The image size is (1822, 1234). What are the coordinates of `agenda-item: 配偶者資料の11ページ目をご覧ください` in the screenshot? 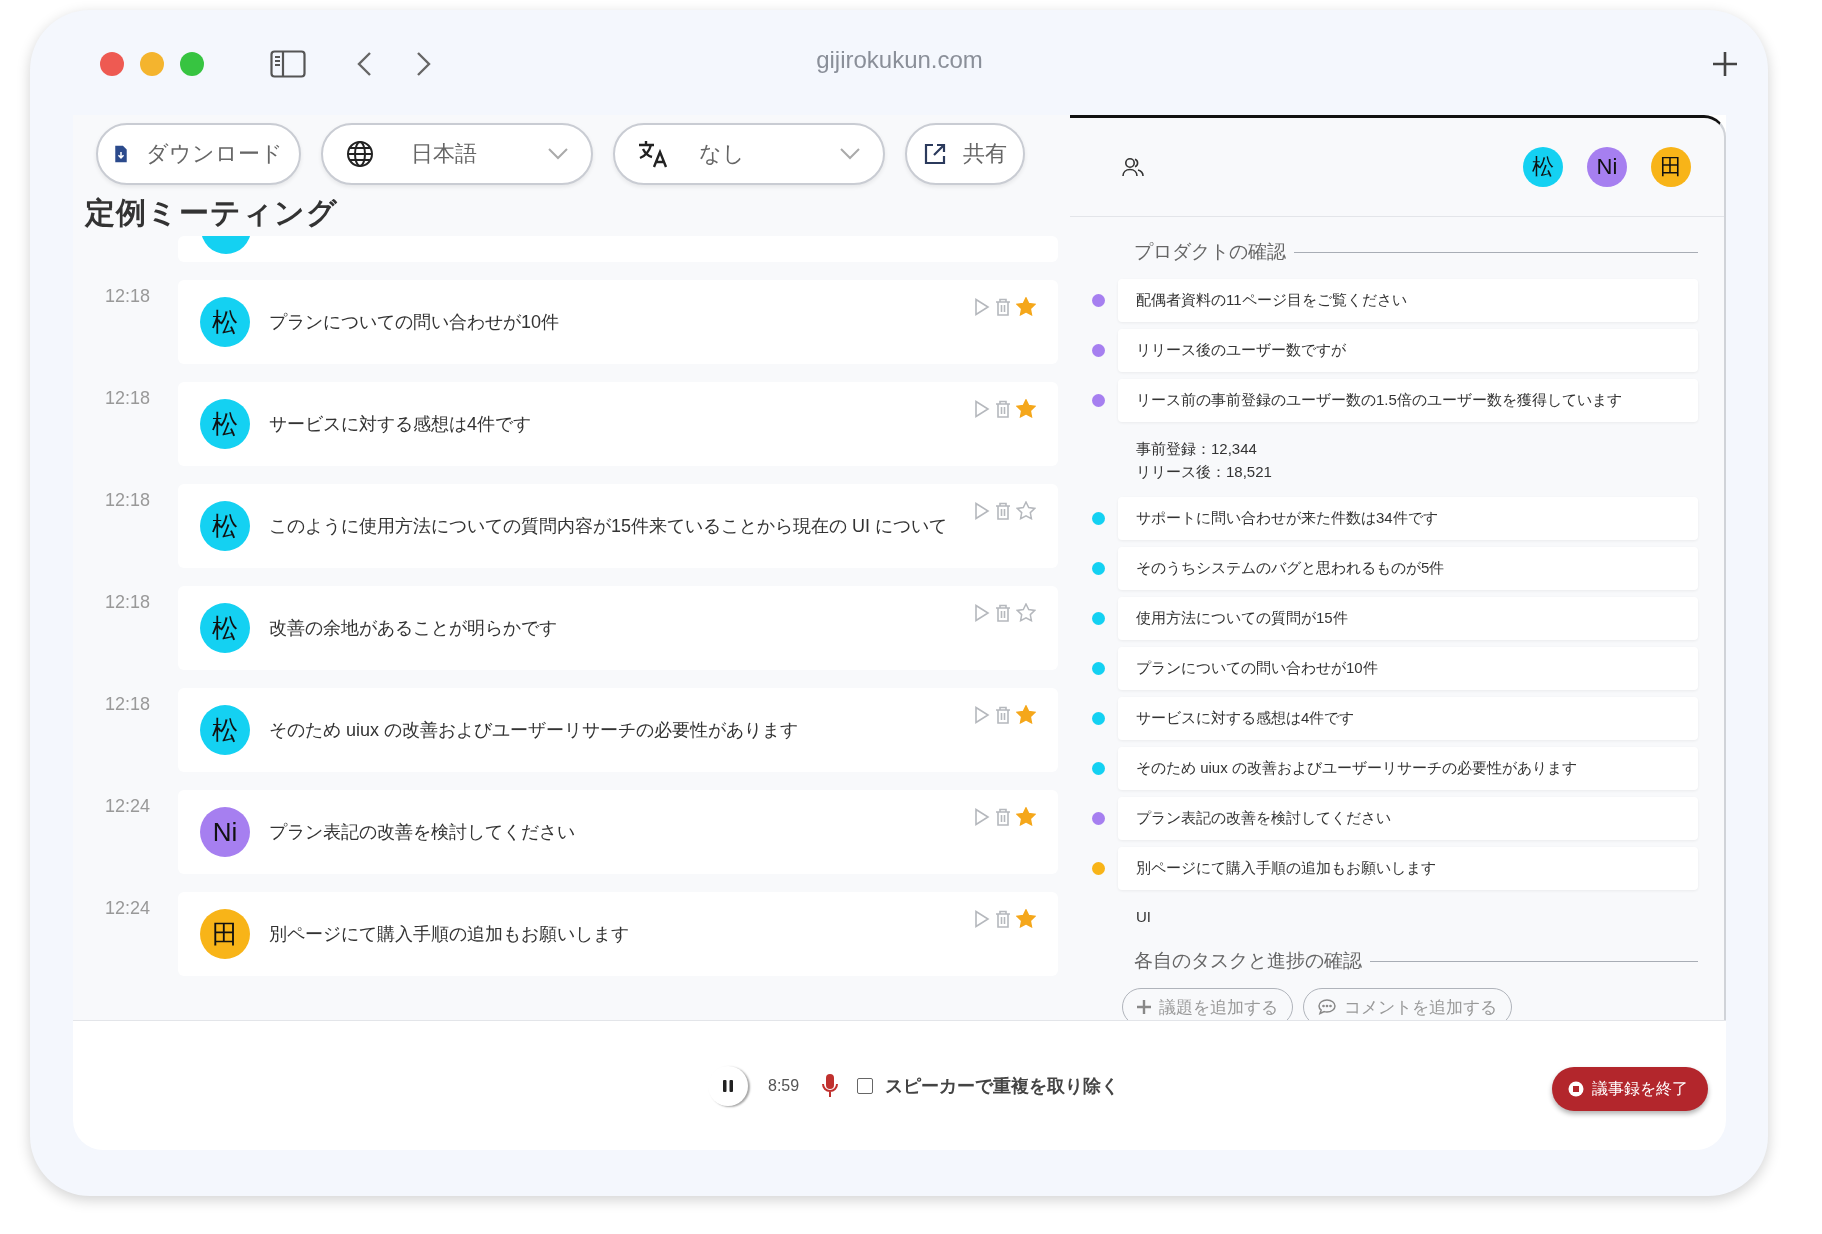 It's located at (1408, 300).